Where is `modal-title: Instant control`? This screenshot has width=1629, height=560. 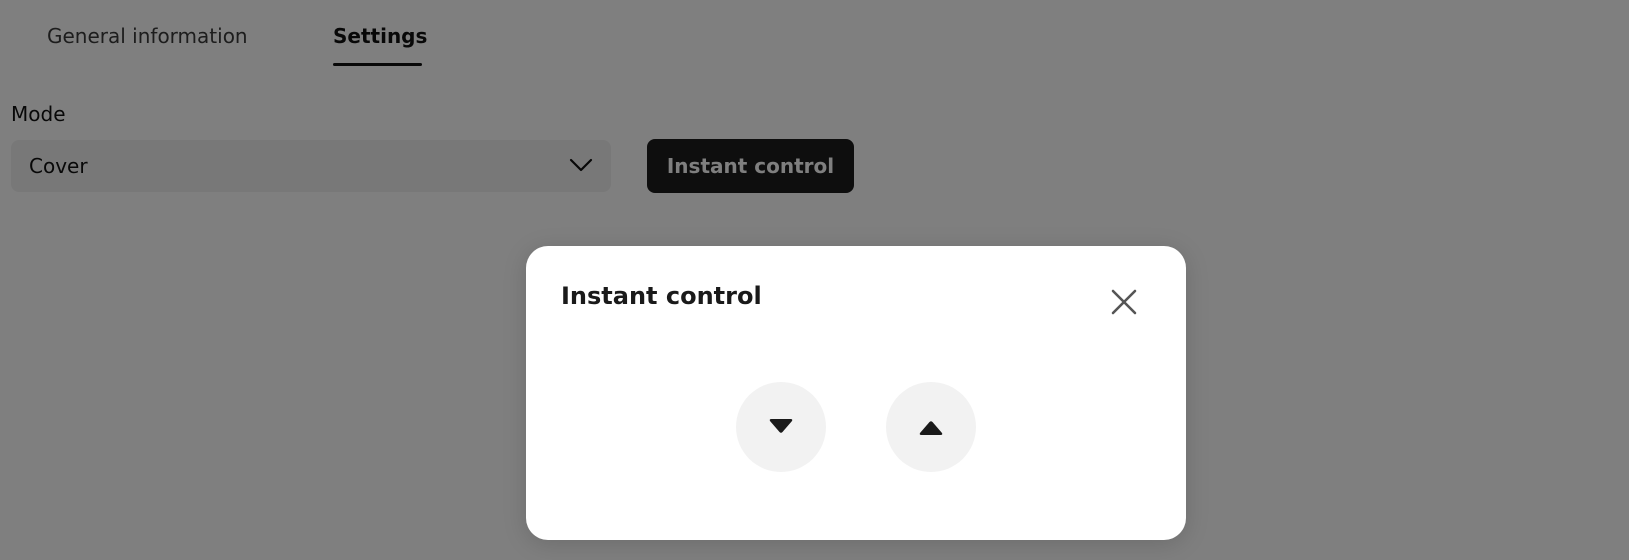 modal-title: Instant control is located at coordinates (661, 296).